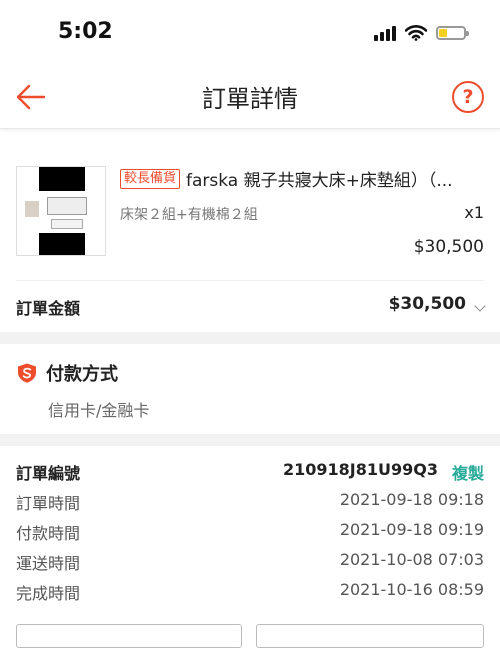 The width and height of the screenshot is (500, 648). Describe the element at coordinates (250, 390) in the screenshot. I see `payment-section: 付款方式 信用卡/金融卡` at that location.